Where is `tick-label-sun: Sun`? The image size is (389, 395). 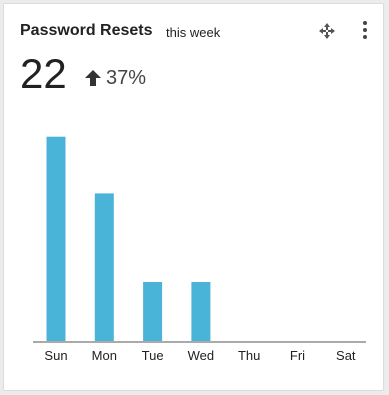 tick-label-sun: Sun is located at coordinates (55, 355).